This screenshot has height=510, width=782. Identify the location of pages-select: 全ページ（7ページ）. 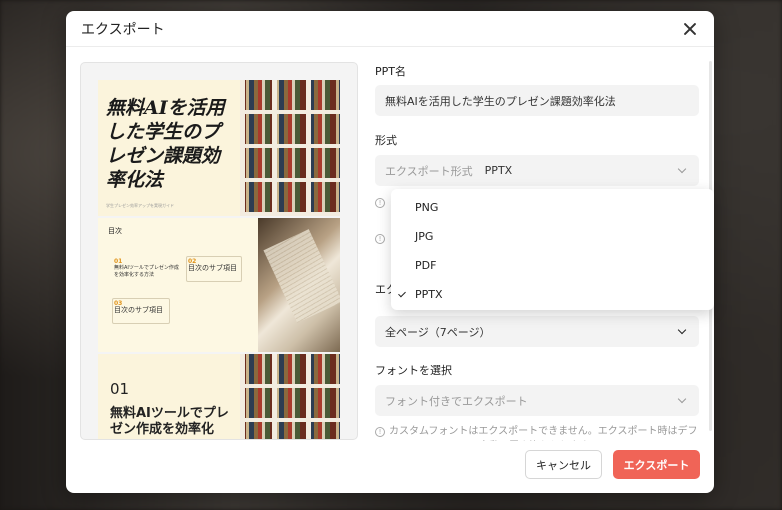
(537, 331).